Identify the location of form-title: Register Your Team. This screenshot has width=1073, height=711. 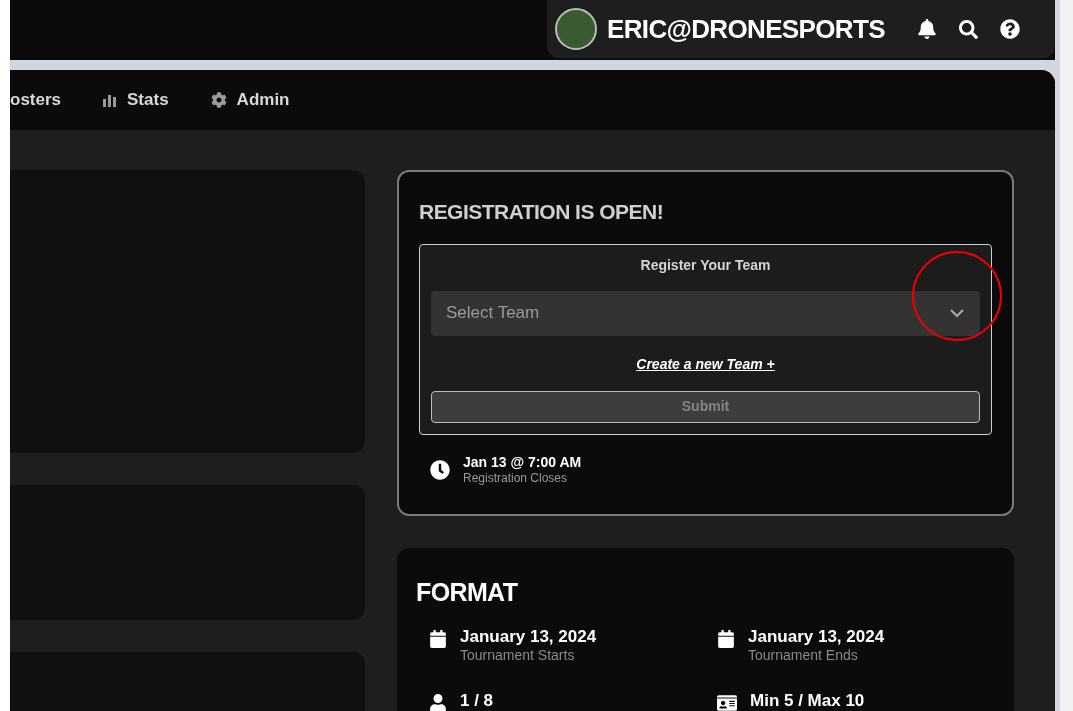
(705, 265).